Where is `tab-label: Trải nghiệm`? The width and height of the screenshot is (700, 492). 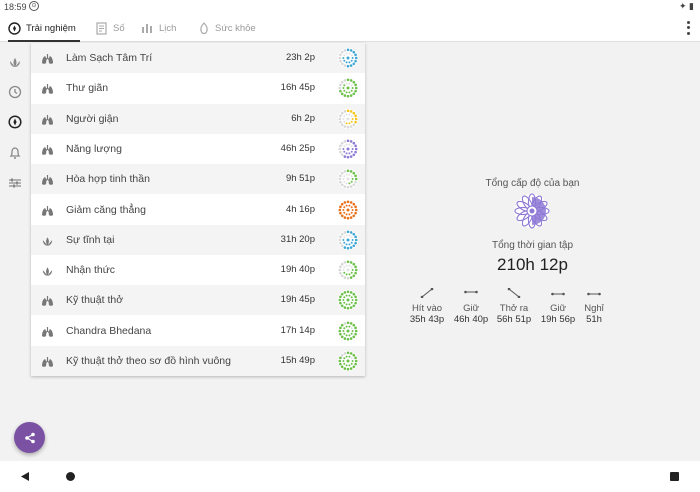 tab-label: Trải nghiệm is located at coordinates (51, 28).